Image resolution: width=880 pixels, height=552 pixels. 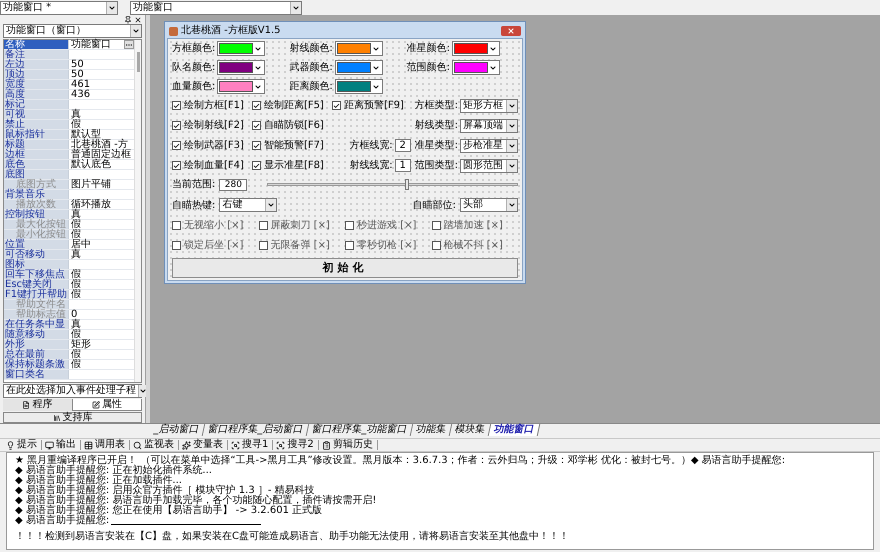 What do you see at coordinates (165, 491) in the screenshot?
I see `output-line: ◆ 易语言助手提醒您: 启用众官方插件［ 模块守护 1.3 ］- 精易科技` at bounding box center [165, 491].